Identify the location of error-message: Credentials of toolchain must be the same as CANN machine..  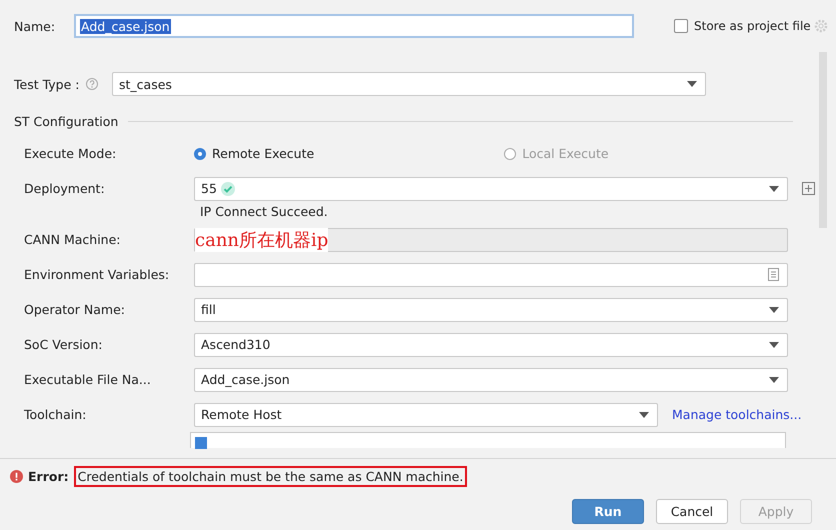
(271, 476).